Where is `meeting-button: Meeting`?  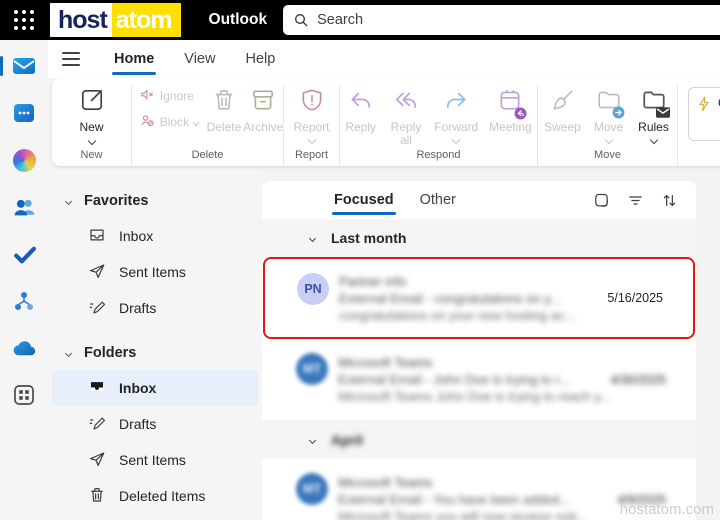 meeting-button: Meeting is located at coordinates (510, 117).